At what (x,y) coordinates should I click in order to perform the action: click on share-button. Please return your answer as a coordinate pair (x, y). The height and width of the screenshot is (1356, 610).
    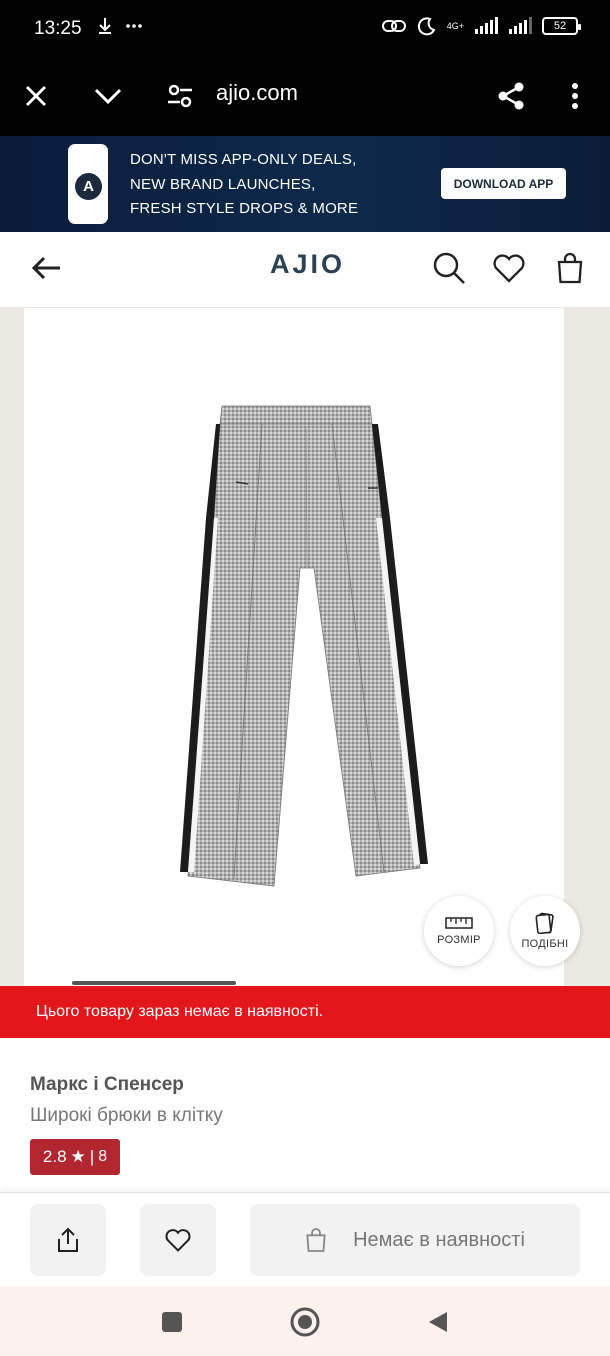
    Looking at the image, I should click on (511, 96).